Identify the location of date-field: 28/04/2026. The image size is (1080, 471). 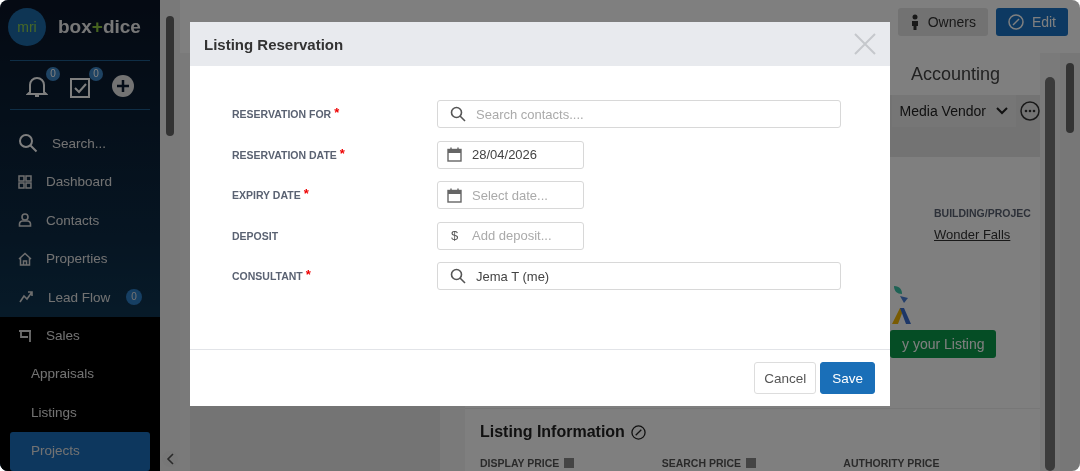
(510, 154).